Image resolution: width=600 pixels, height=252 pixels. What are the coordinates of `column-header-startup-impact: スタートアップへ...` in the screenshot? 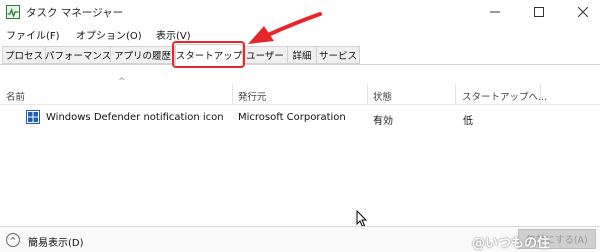 It's located at (504, 96).